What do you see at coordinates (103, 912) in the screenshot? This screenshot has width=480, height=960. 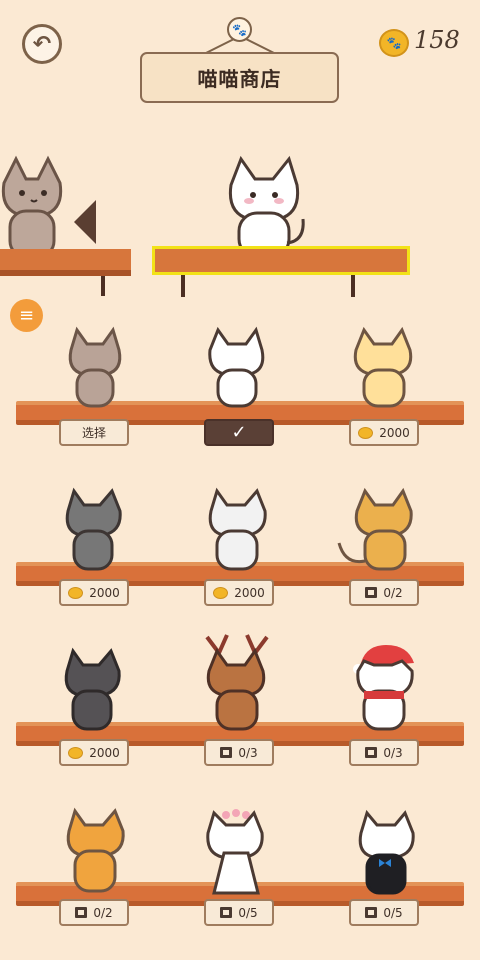 I see `shop-item-10-progress: 0/2` at bounding box center [103, 912].